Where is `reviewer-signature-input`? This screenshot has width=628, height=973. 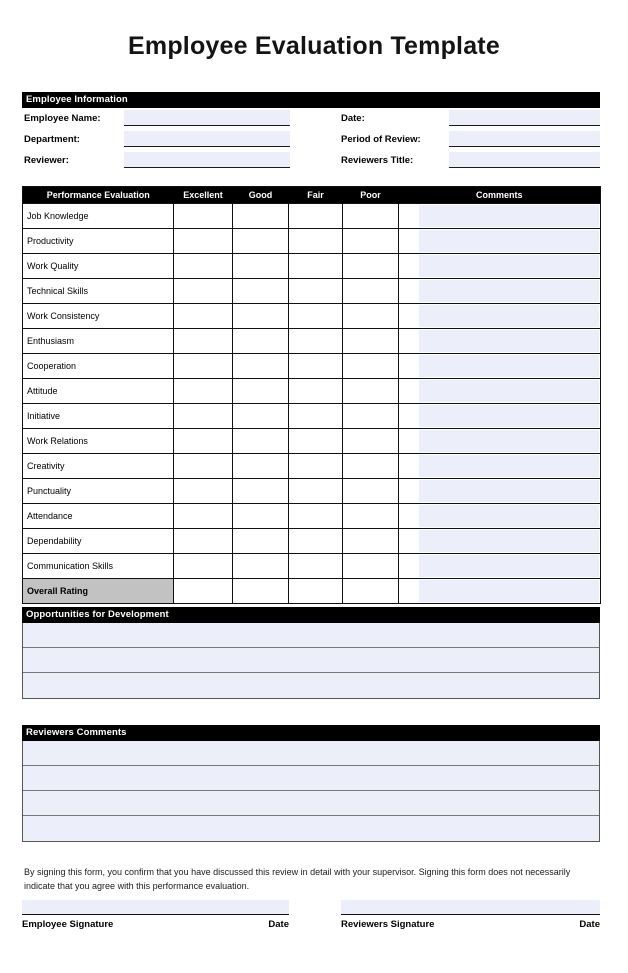 reviewer-signature-input is located at coordinates (470, 907).